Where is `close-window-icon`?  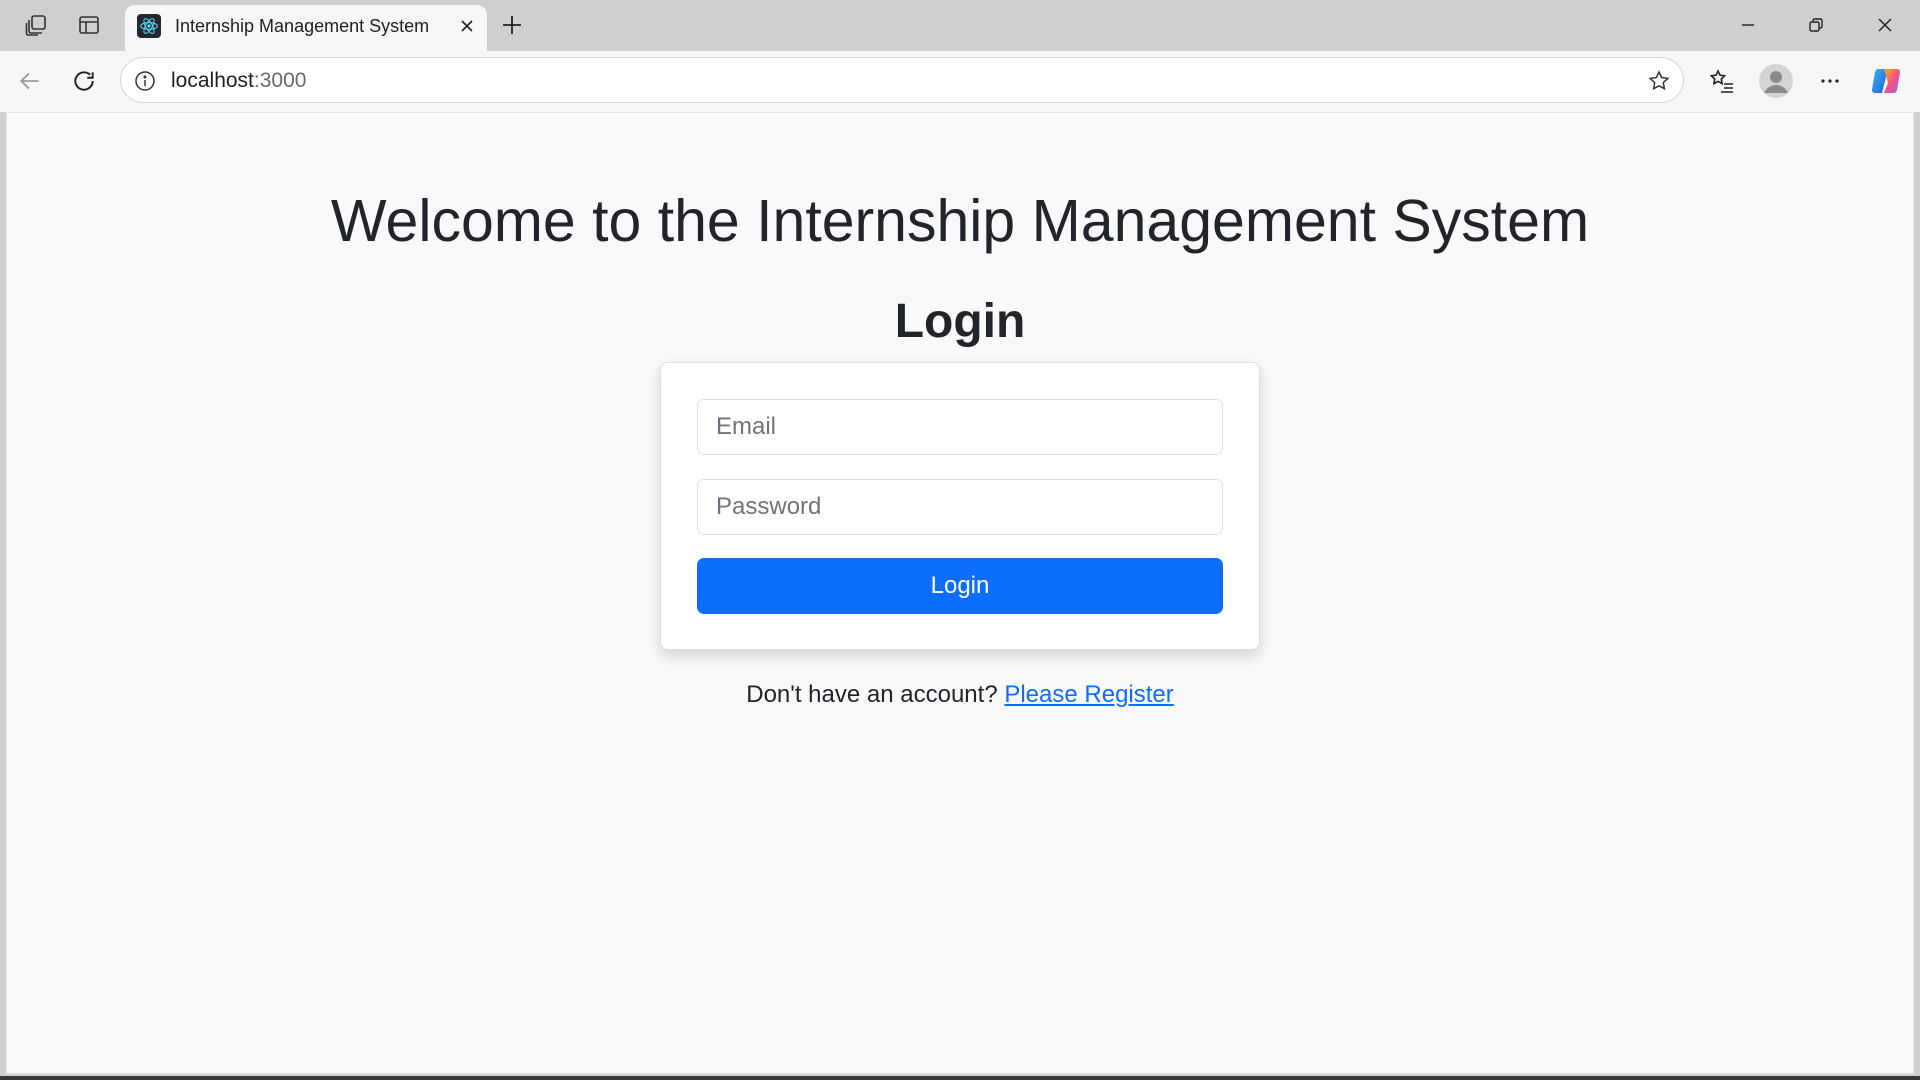 close-window-icon is located at coordinates (1885, 25).